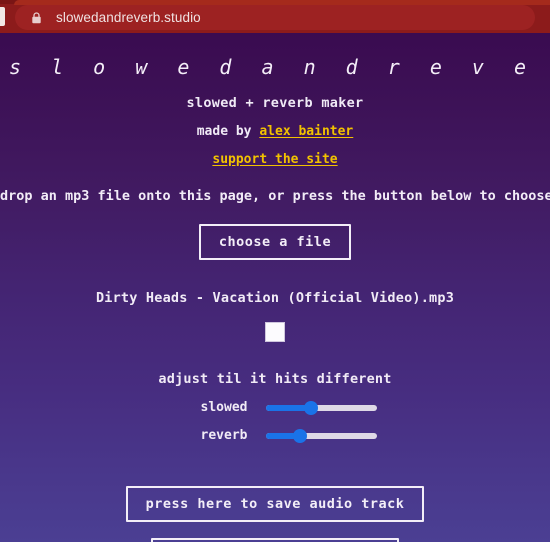 The height and width of the screenshot is (542, 550). I want to click on author-link: alex bainter, so click(306, 131).